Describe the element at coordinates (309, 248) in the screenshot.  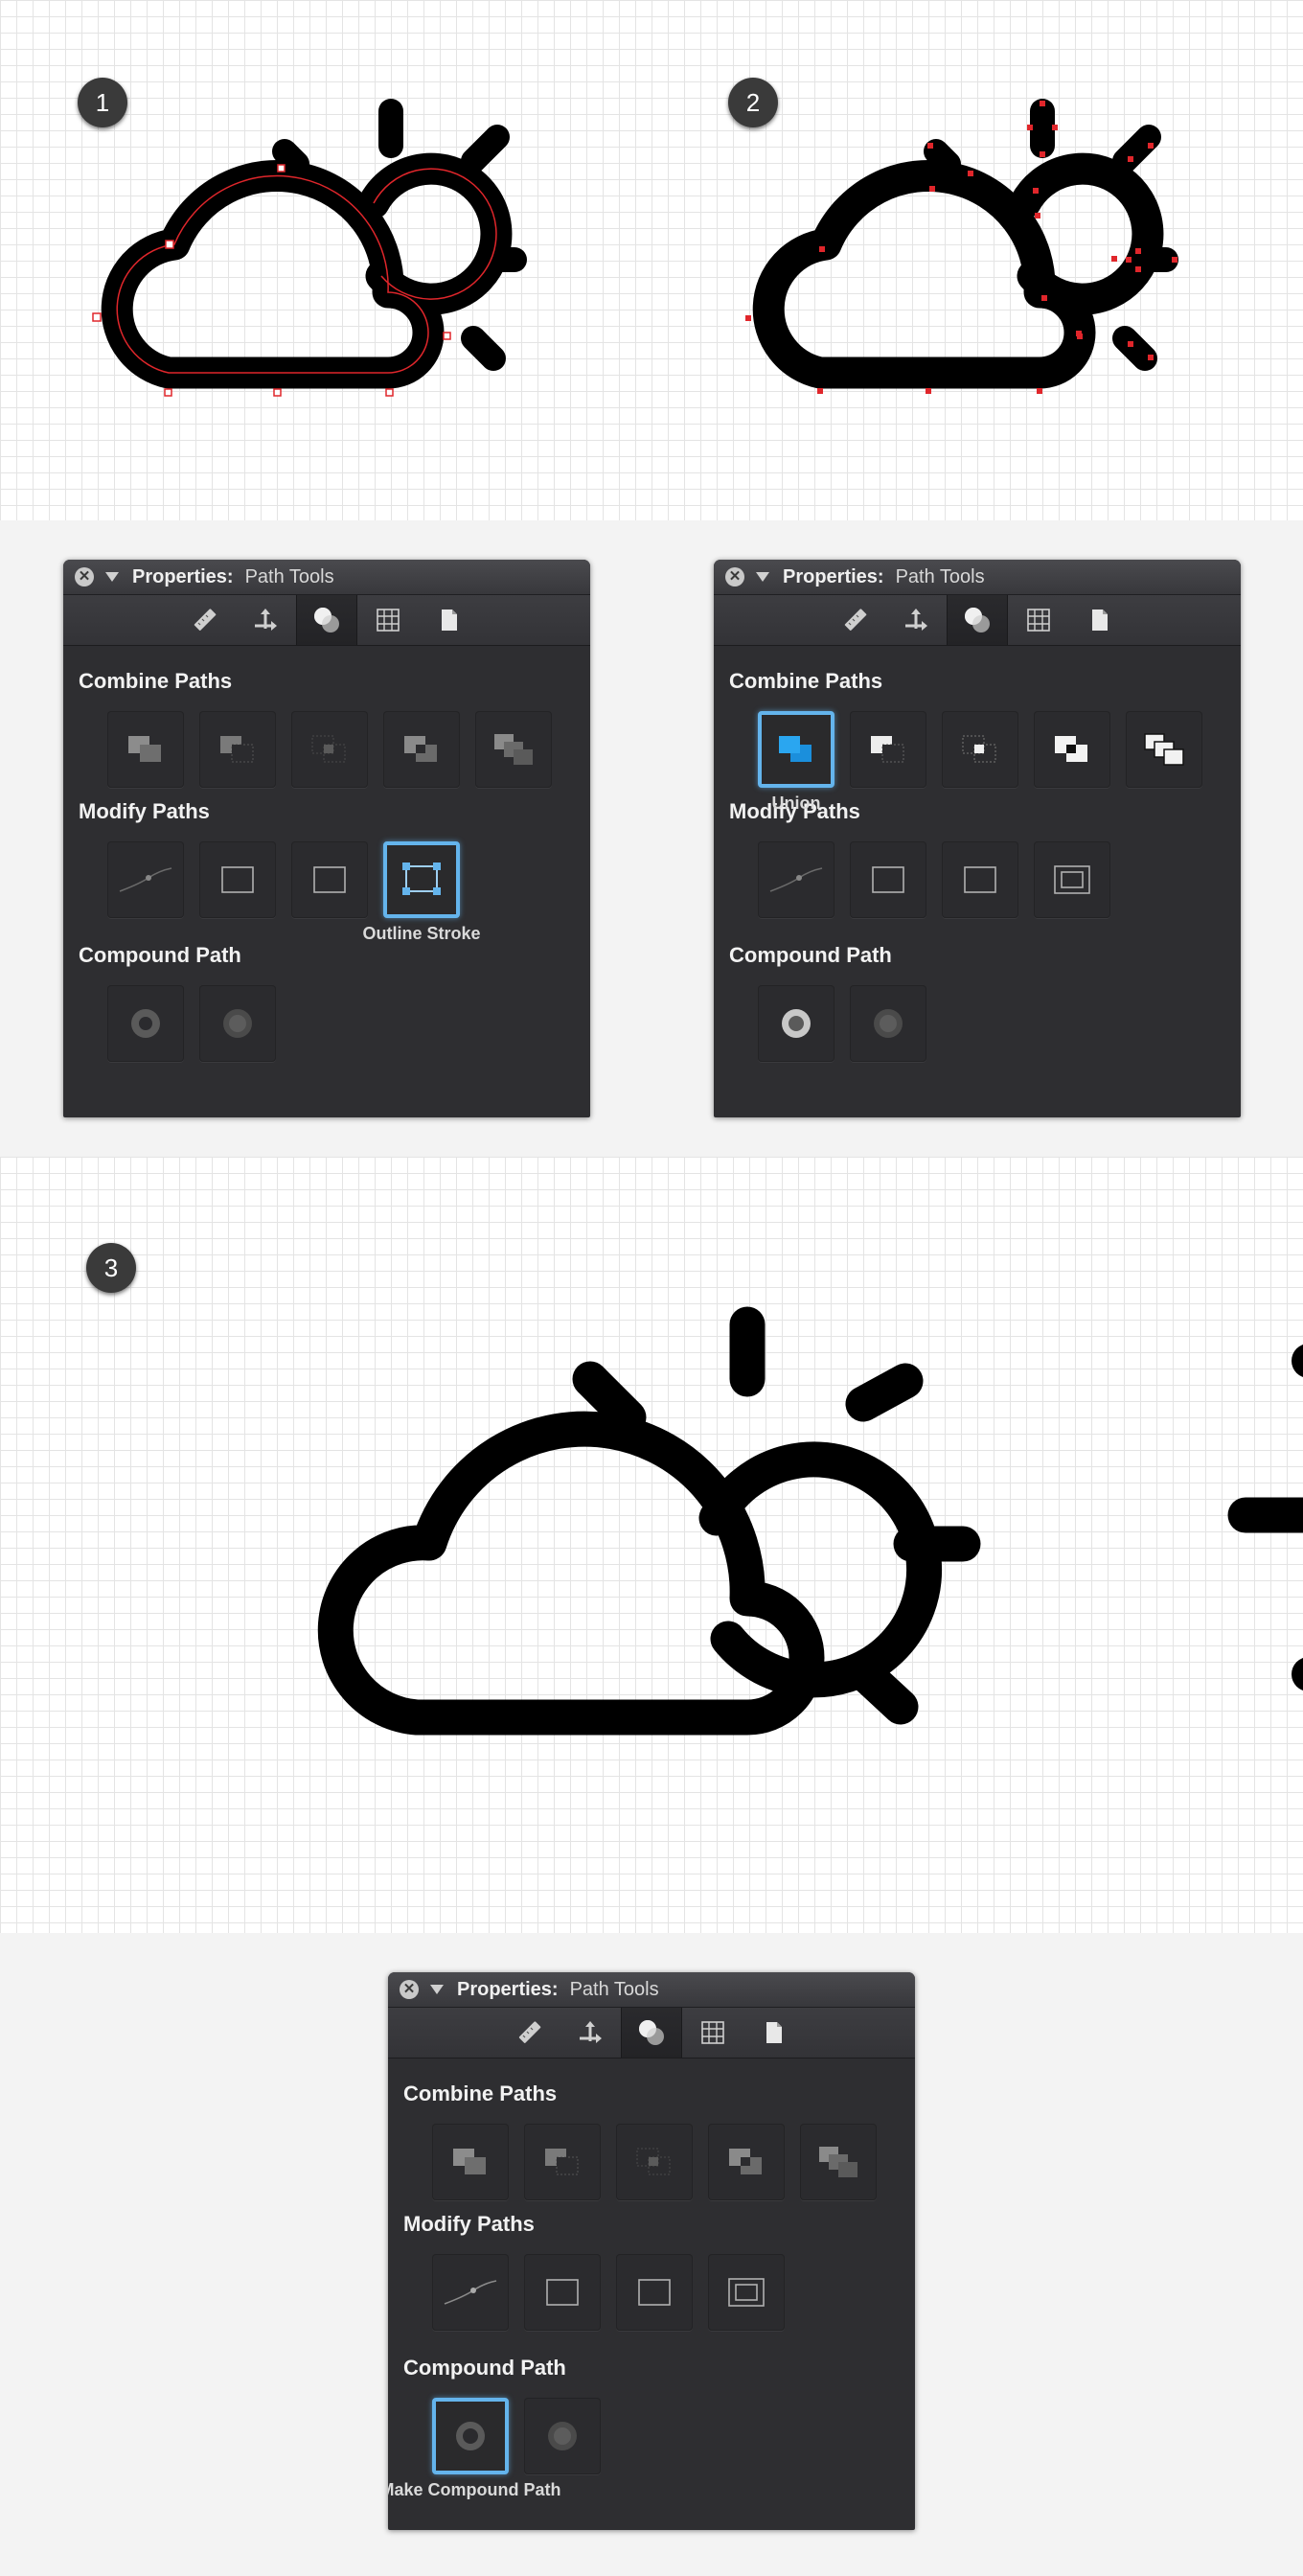
I see `cloud-sun-stroked-icon` at that location.